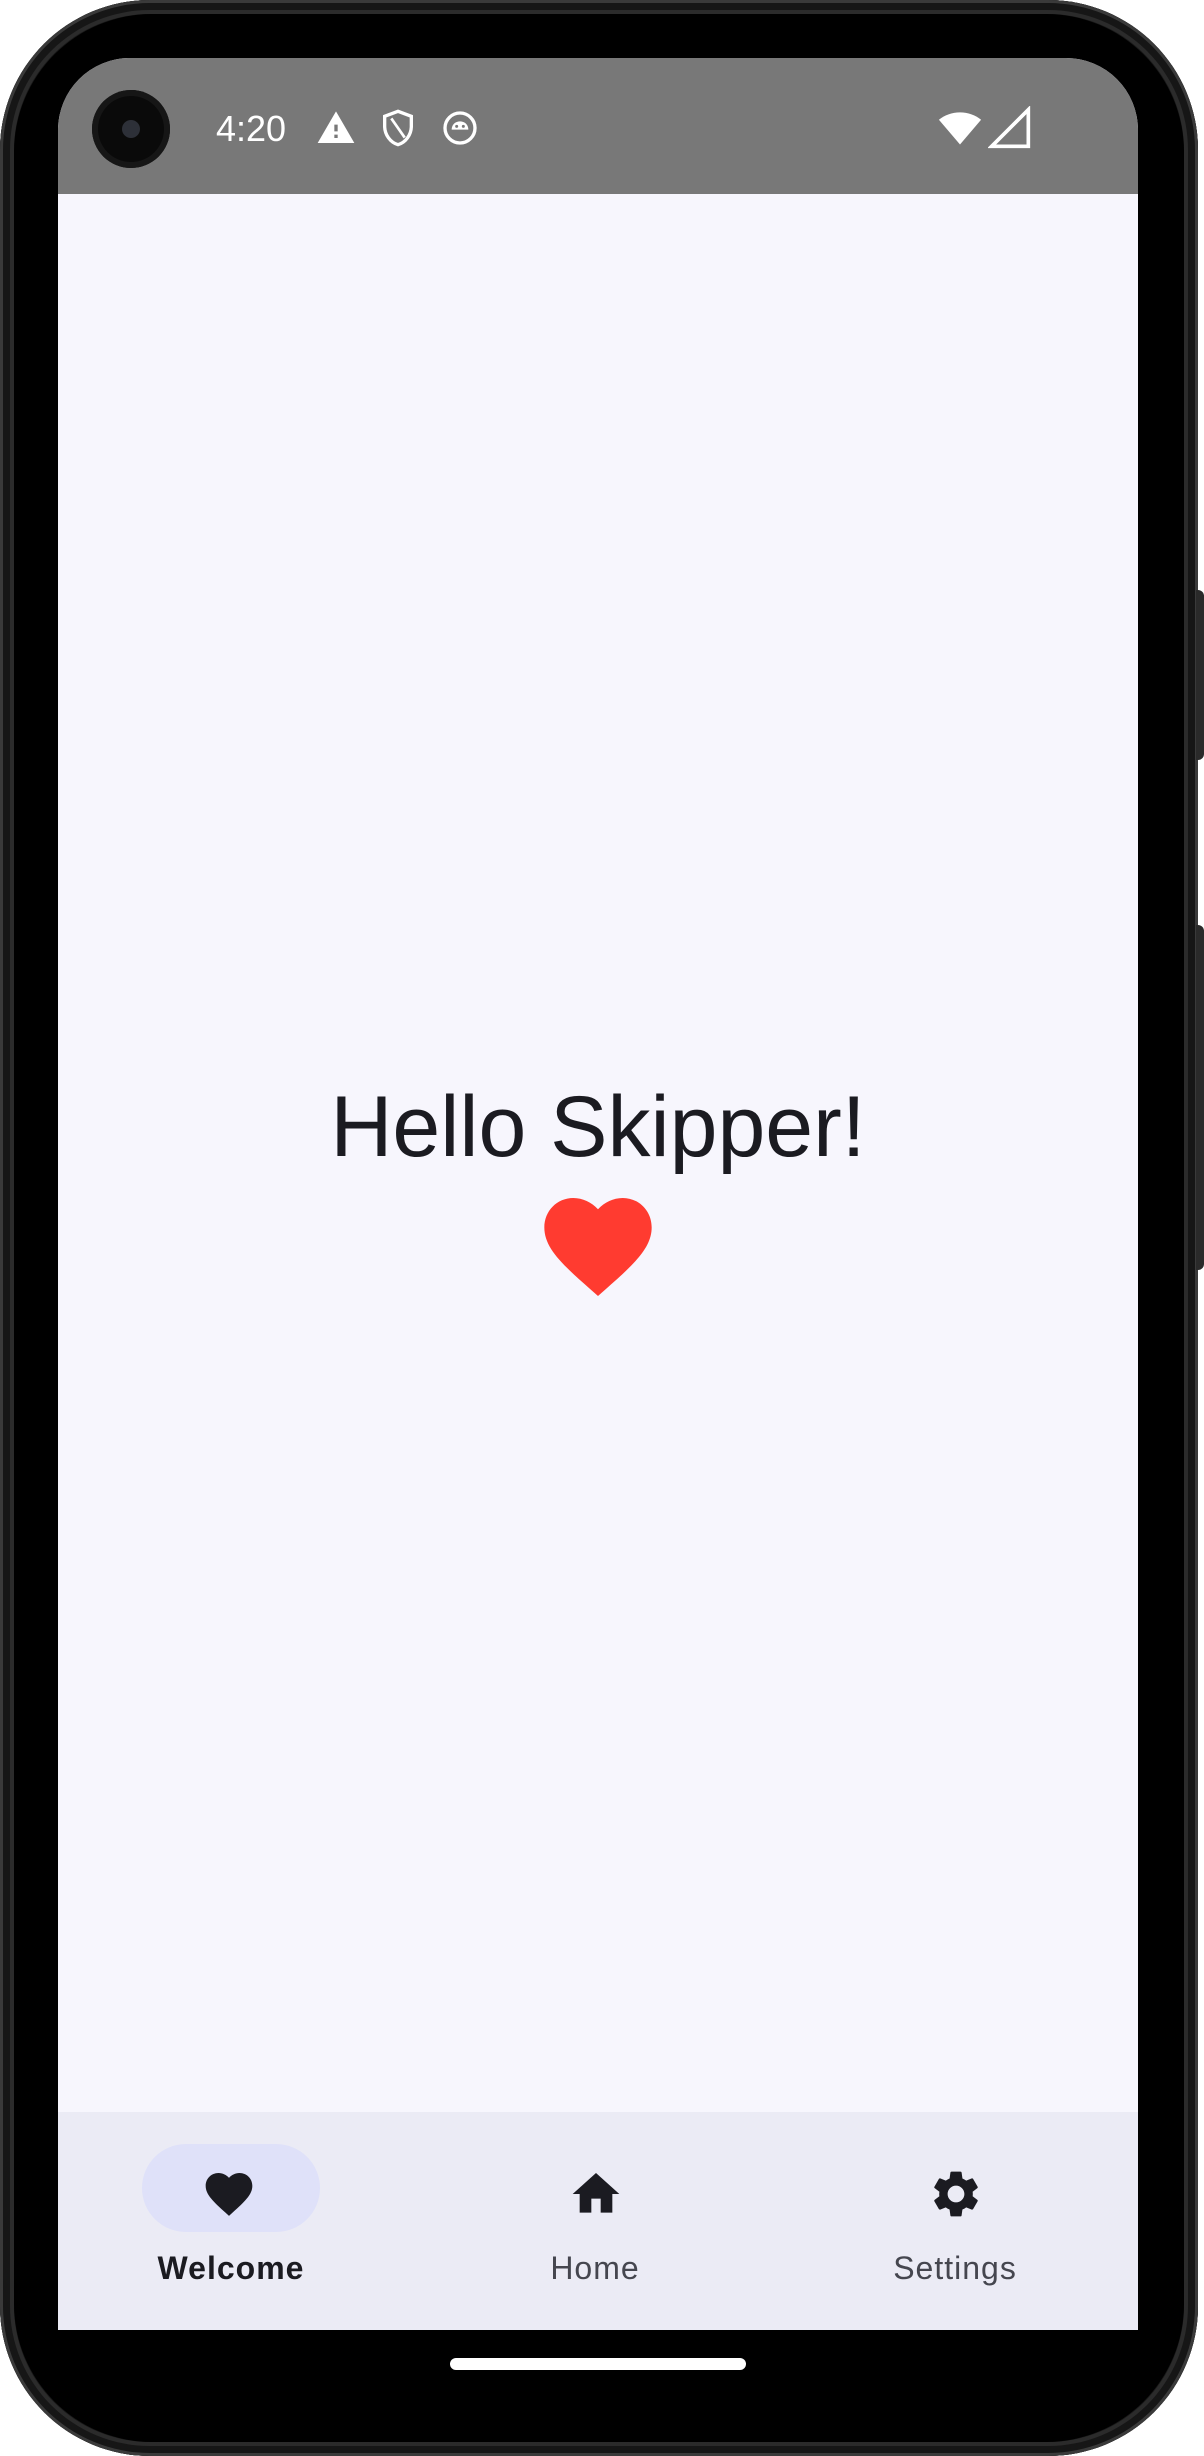  Describe the element at coordinates (251, 128) in the screenshot. I see `status-time: 4:20` at that location.